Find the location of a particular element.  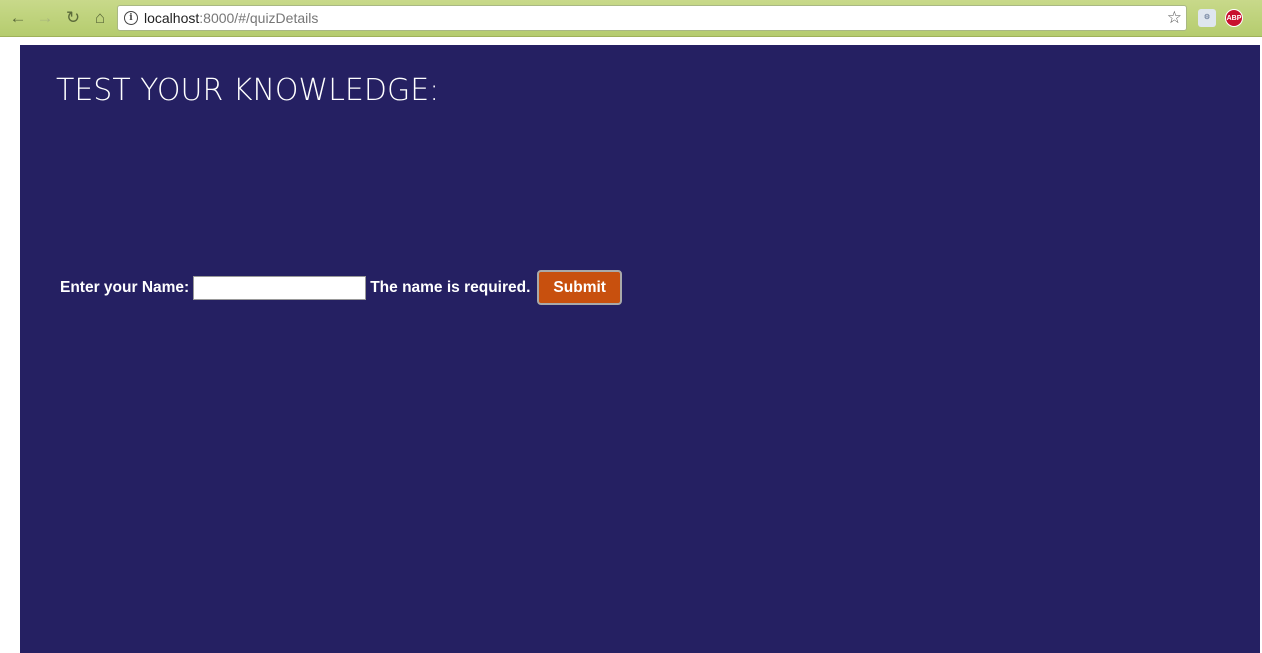

name-label: Enter your Name: is located at coordinates (125, 287).